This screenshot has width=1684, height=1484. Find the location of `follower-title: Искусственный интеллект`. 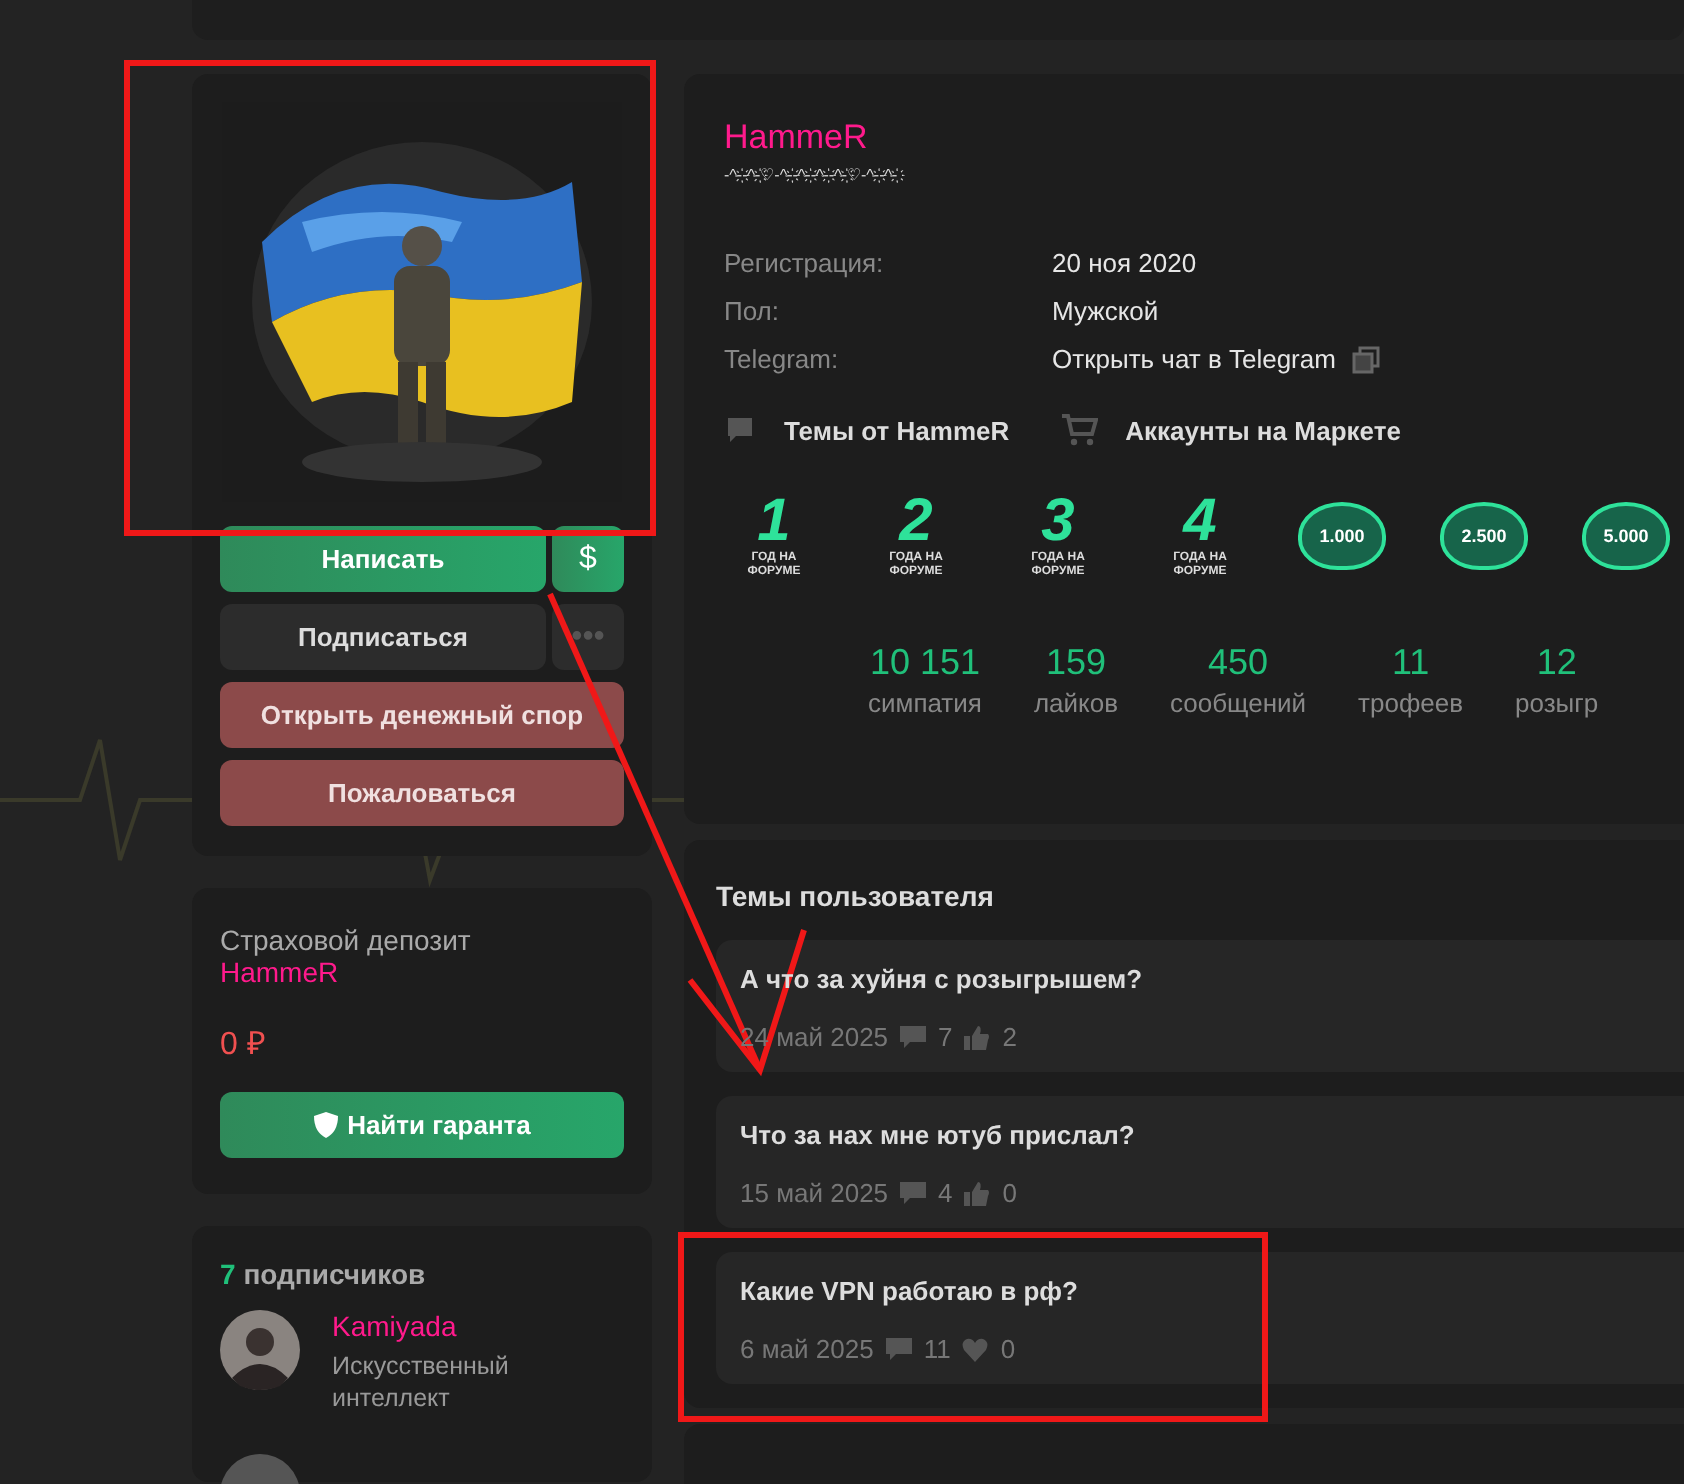

follower-title: Искусственный интеллект is located at coordinates (421, 1382).